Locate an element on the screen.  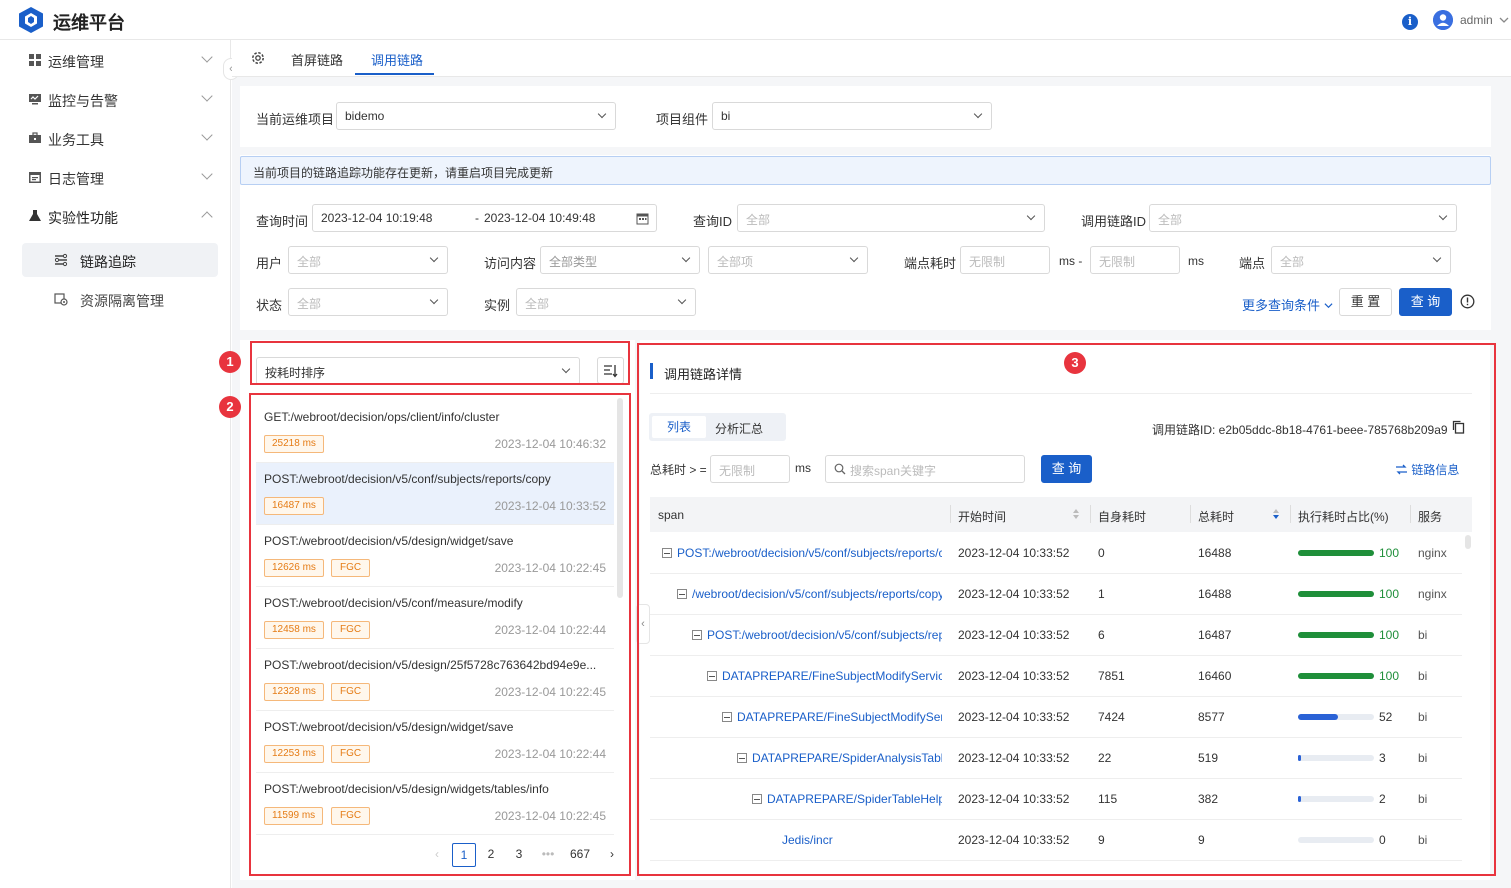
endpoint-cost-min-input: 无限制 is located at coordinates (1005, 260).